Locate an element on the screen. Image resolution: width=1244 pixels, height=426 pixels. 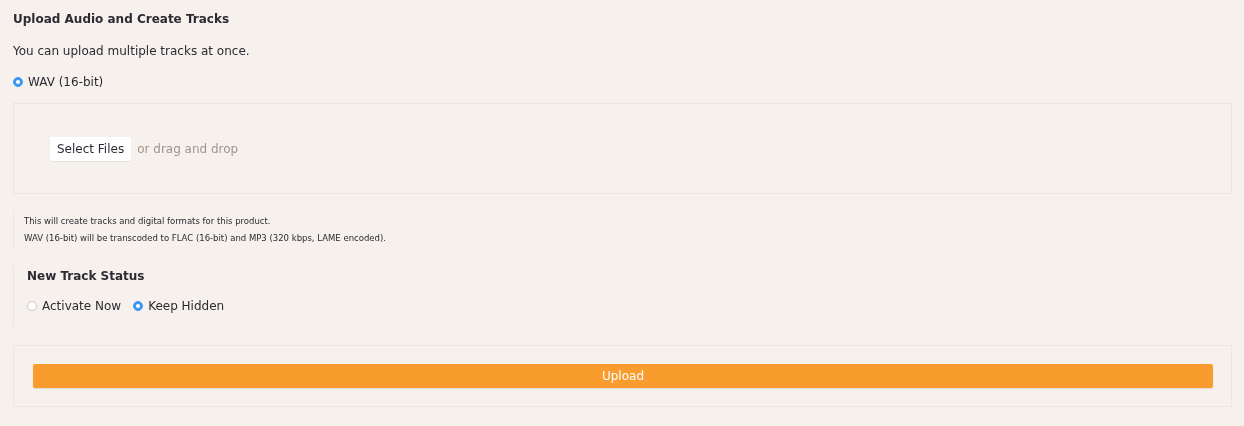
note-text: WAV (16-bit) will be transcoded to FLAC (16-bit) and MP3 (320 kbps, LAME encoded). is located at coordinates (205, 238).